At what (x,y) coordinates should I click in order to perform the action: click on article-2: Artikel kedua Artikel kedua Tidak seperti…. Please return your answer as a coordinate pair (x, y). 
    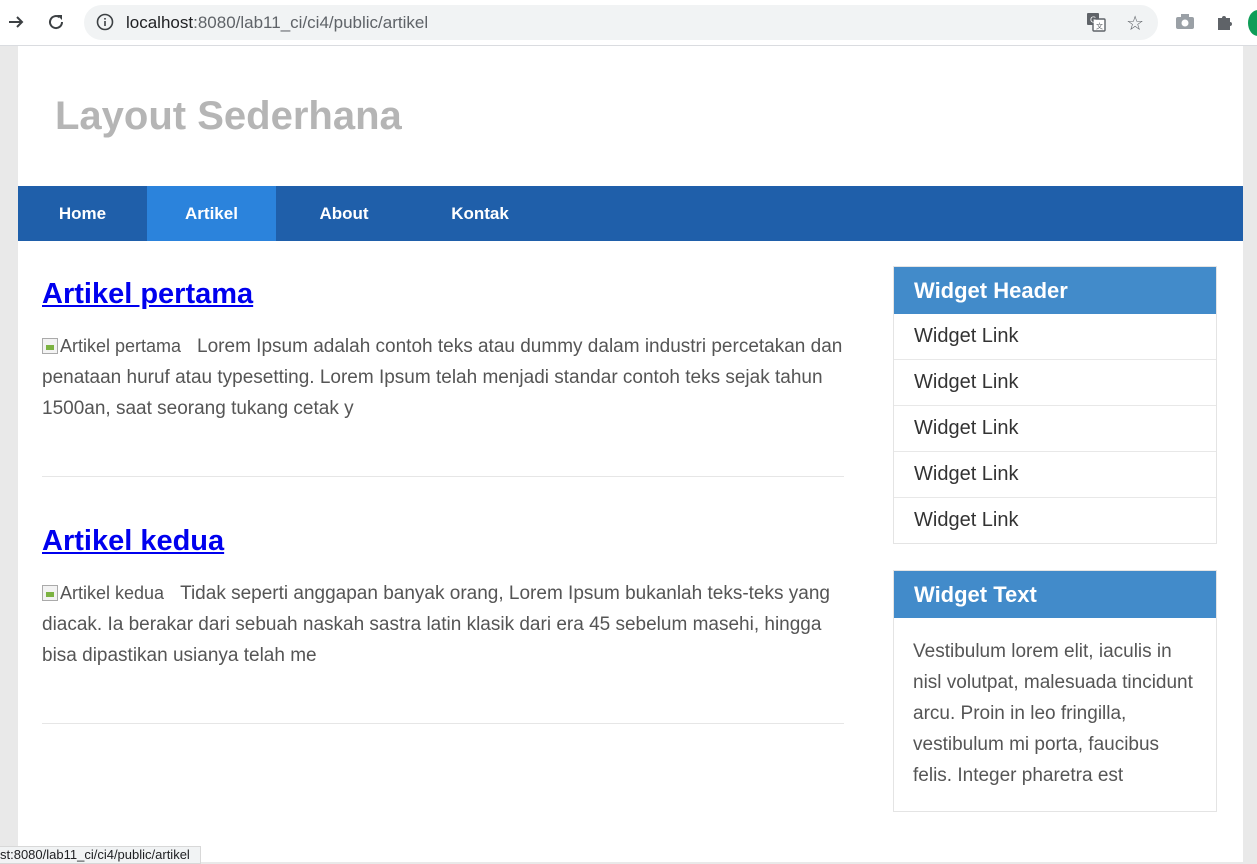
    Looking at the image, I should click on (443, 624).